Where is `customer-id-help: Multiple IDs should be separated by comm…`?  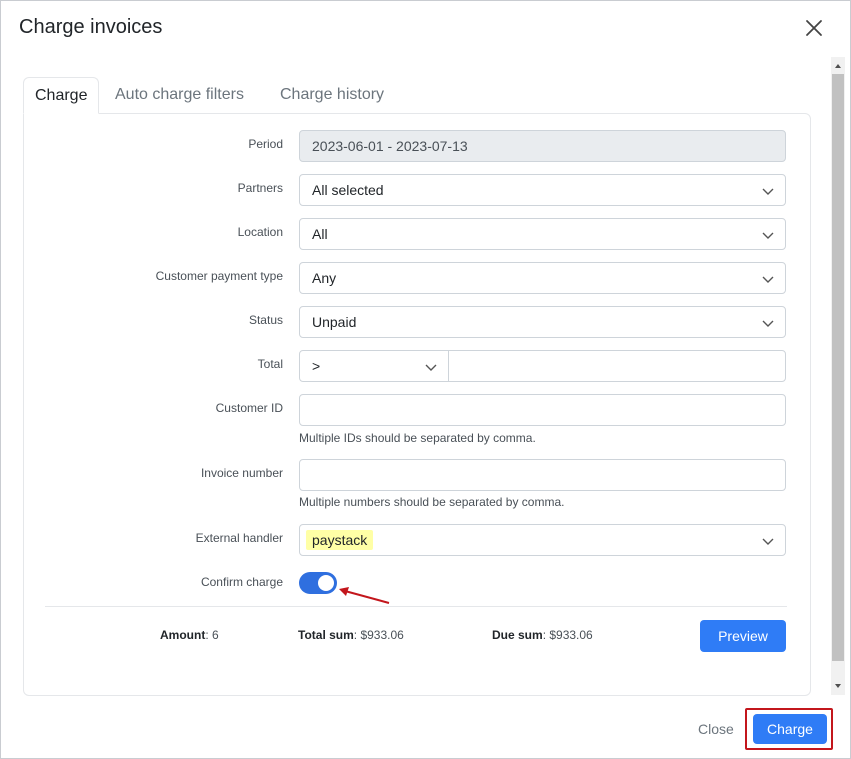
customer-id-help: Multiple IDs should be separated by comm… is located at coordinates (417, 438).